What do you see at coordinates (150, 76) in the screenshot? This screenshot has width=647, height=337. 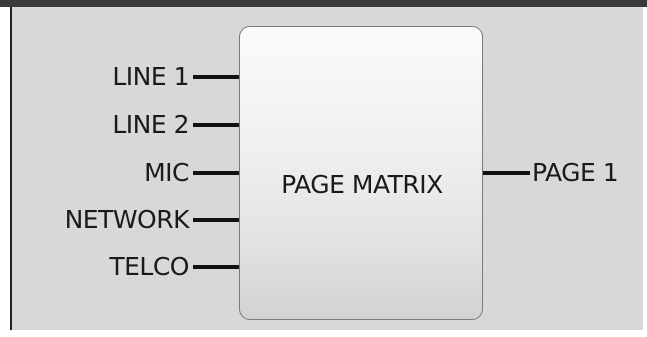 I see `input-label-line-1: LINE 1` at bounding box center [150, 76].